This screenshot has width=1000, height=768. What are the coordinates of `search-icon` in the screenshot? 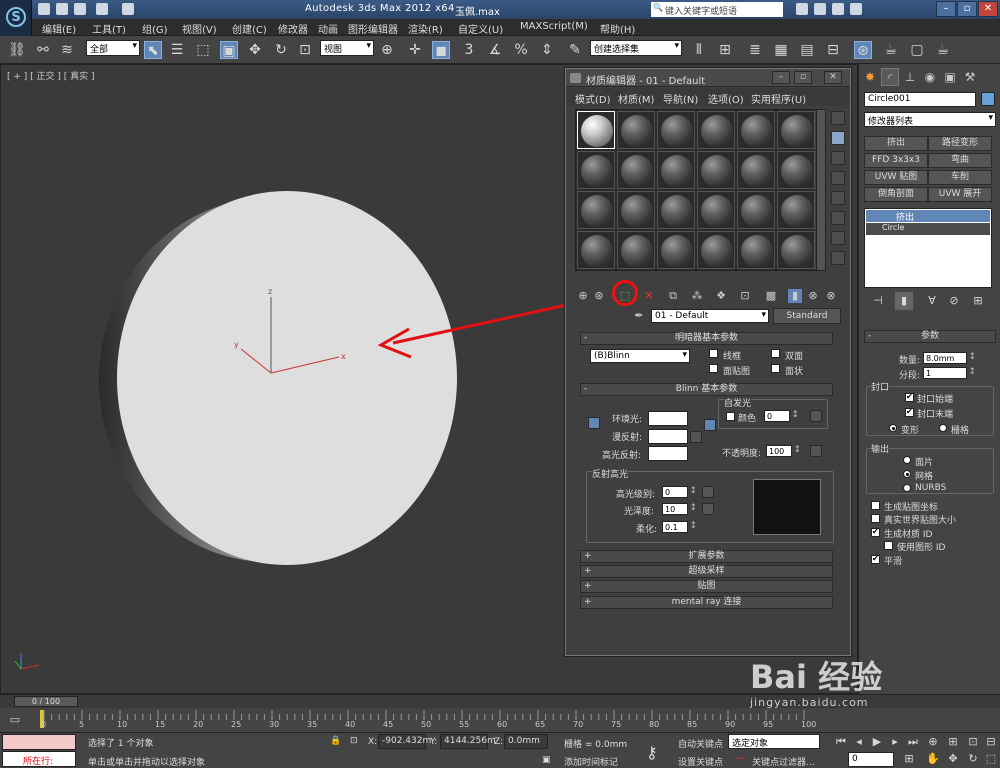 It's located at (802, 9).